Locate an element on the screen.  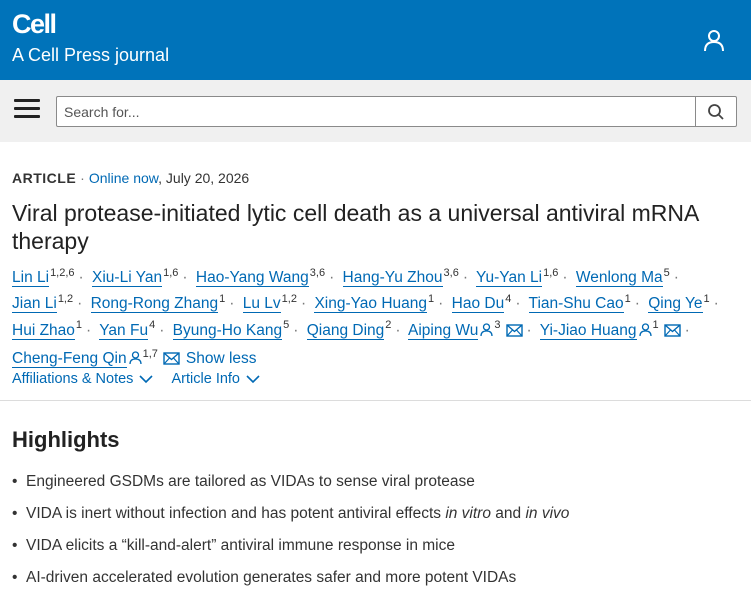
author-item: Yan Fu4 is located at coordinates (127, 329).